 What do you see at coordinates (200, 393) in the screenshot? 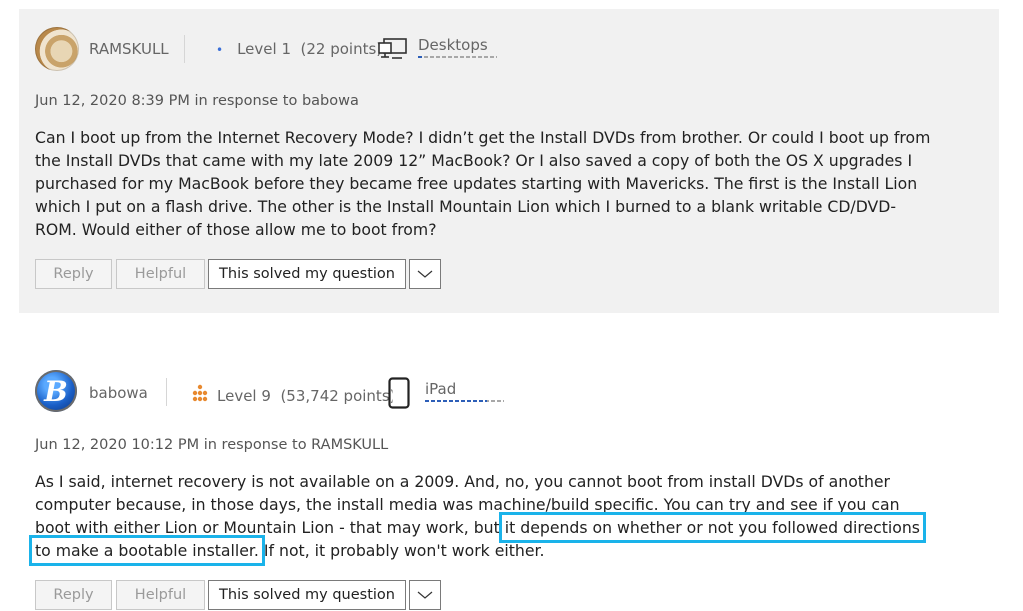
I see `level-cluster-icon` at bounding box center [200, 393].